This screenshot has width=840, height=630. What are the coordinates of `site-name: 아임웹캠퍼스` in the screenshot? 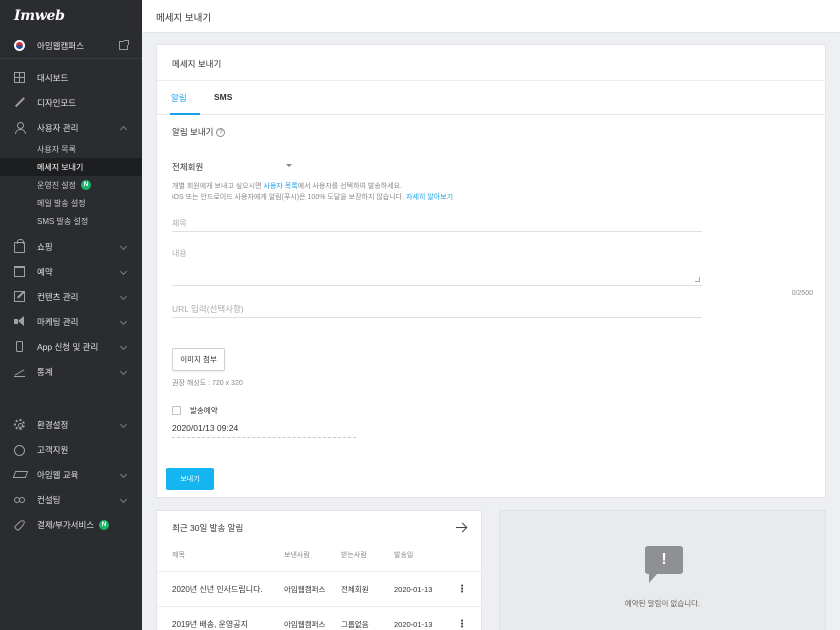 It's located at (60, 45).